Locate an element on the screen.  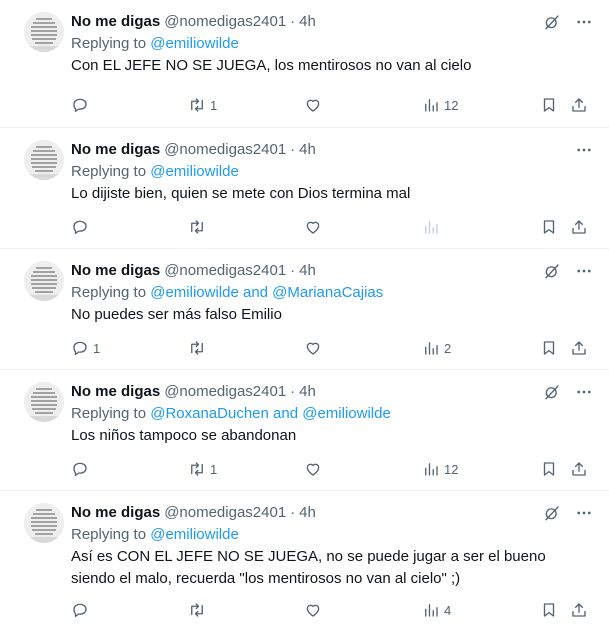
reply-count: 1 is located at coordinates (97, 348).